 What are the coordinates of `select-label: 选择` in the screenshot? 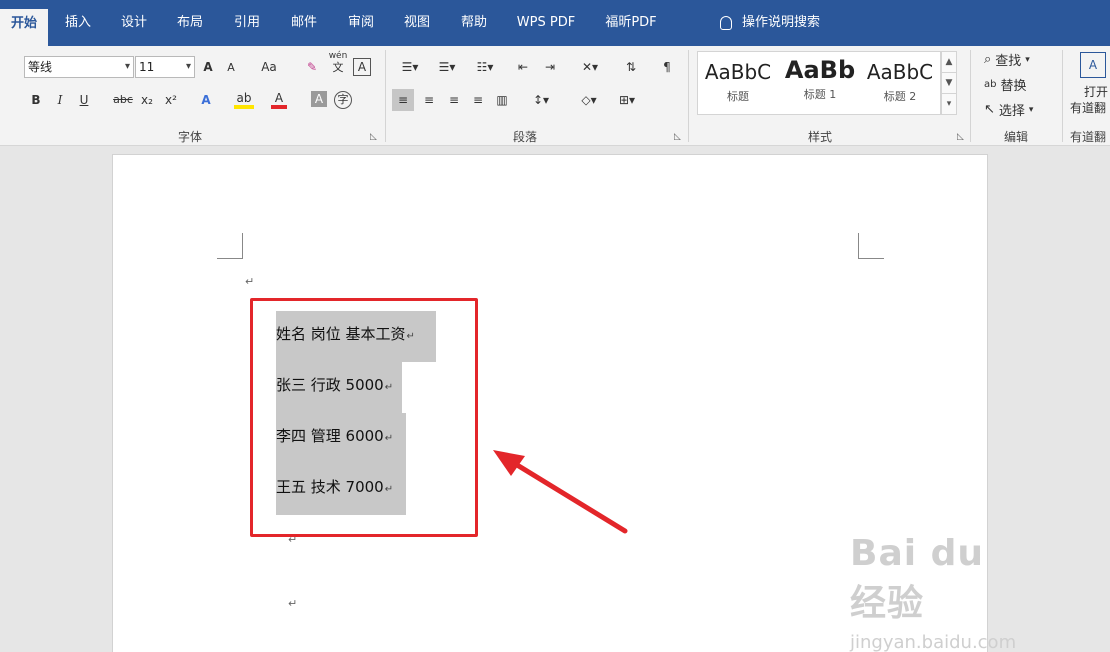 It's located at (1011, 111).